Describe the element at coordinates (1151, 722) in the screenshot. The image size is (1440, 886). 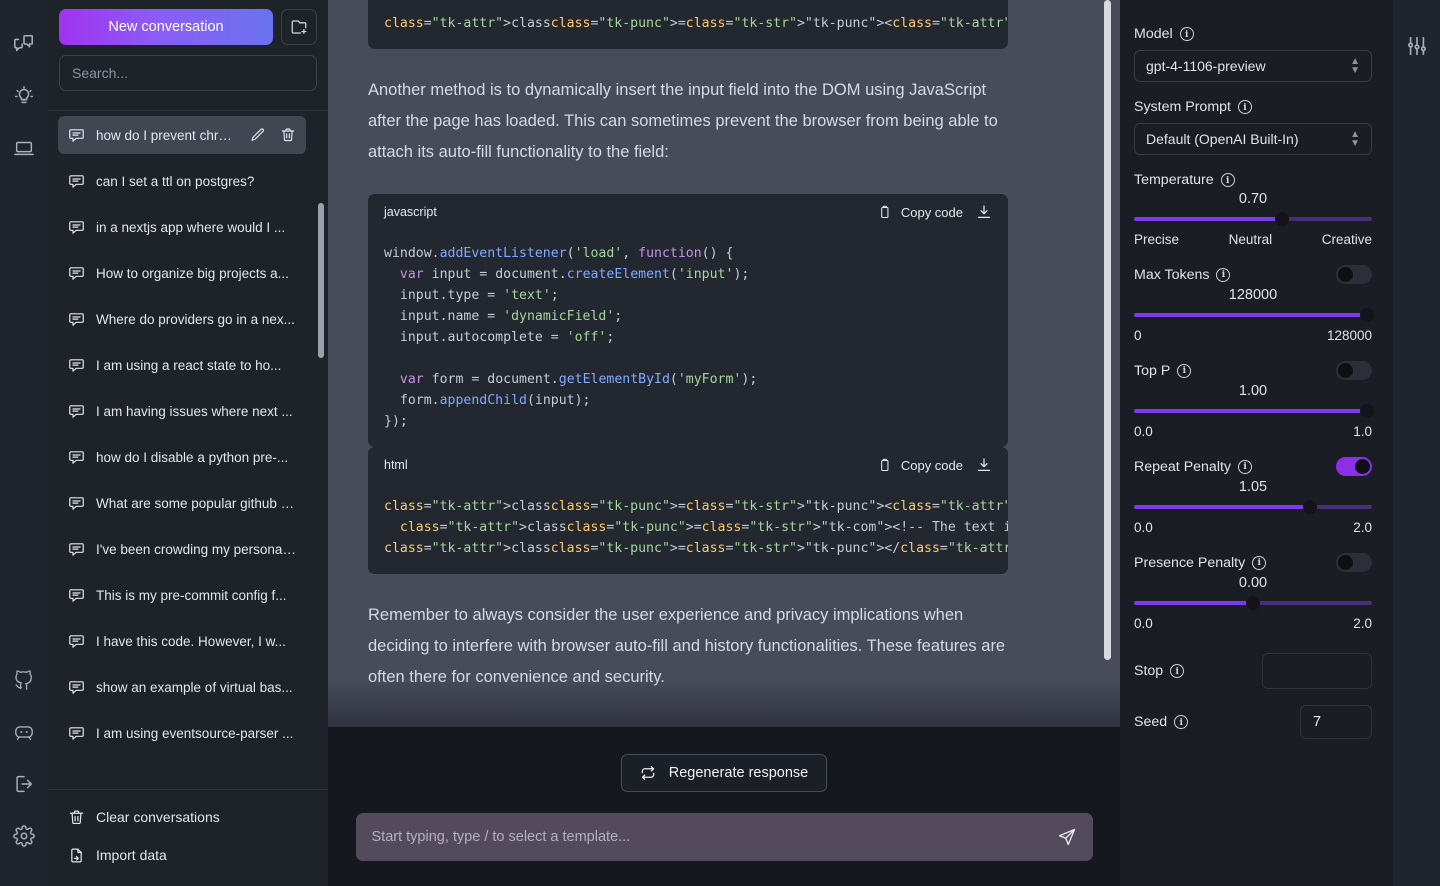
I see `seed-label: Seed` at that location.